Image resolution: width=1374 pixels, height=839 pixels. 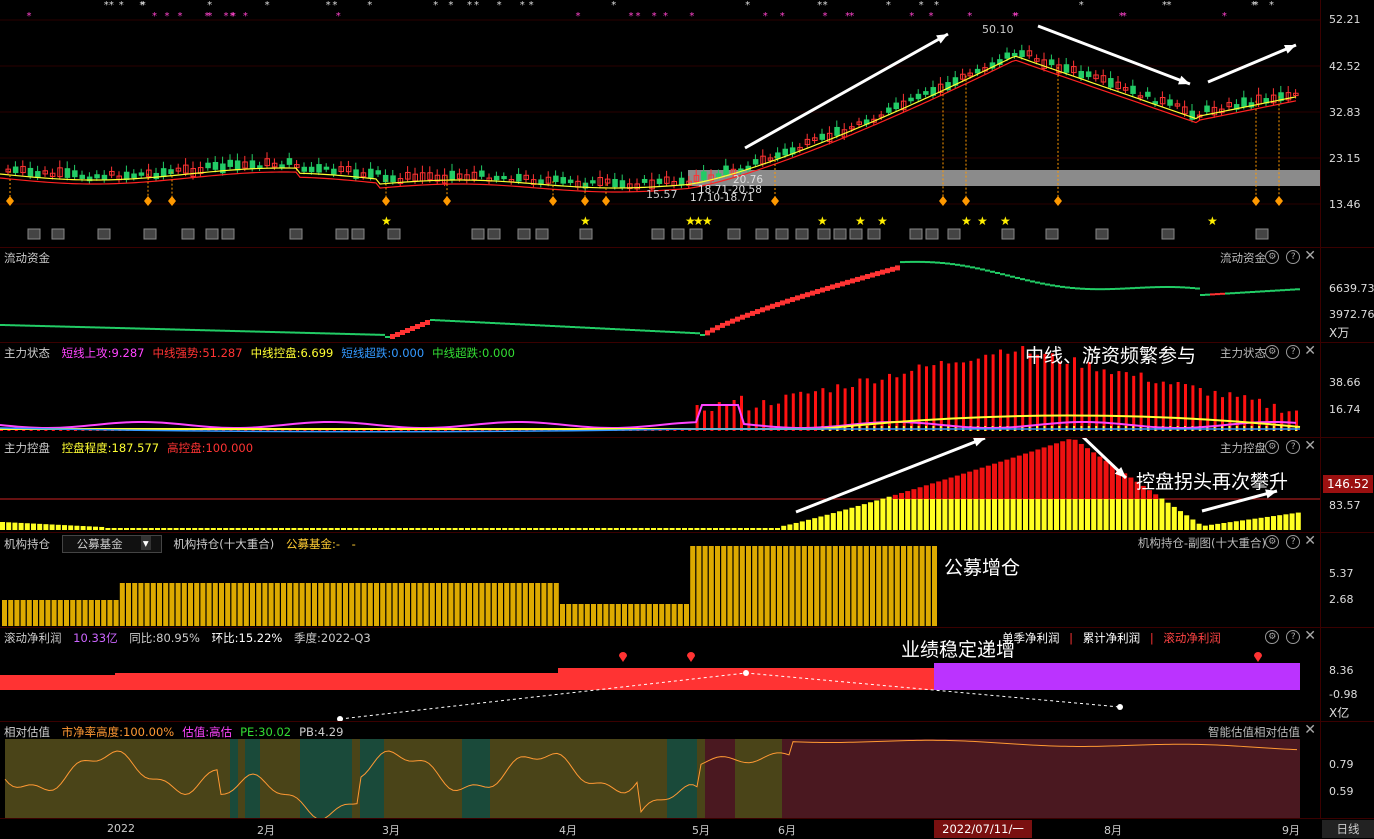 What do you see at coordinates (1348, 829) in the screenshot?
I see `period-button: 日线` at bounding box center [1348, 829].